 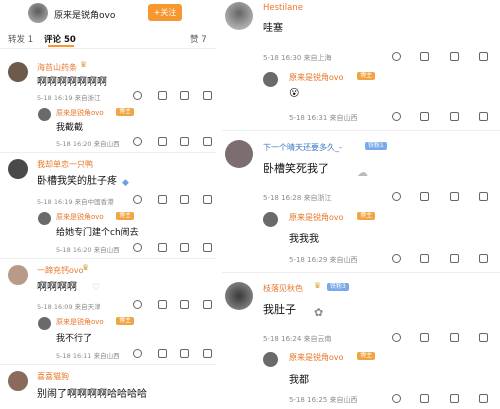 I want to click on reply-meta: 5-18 16:20 来自山西, so click(x=88, y=250).